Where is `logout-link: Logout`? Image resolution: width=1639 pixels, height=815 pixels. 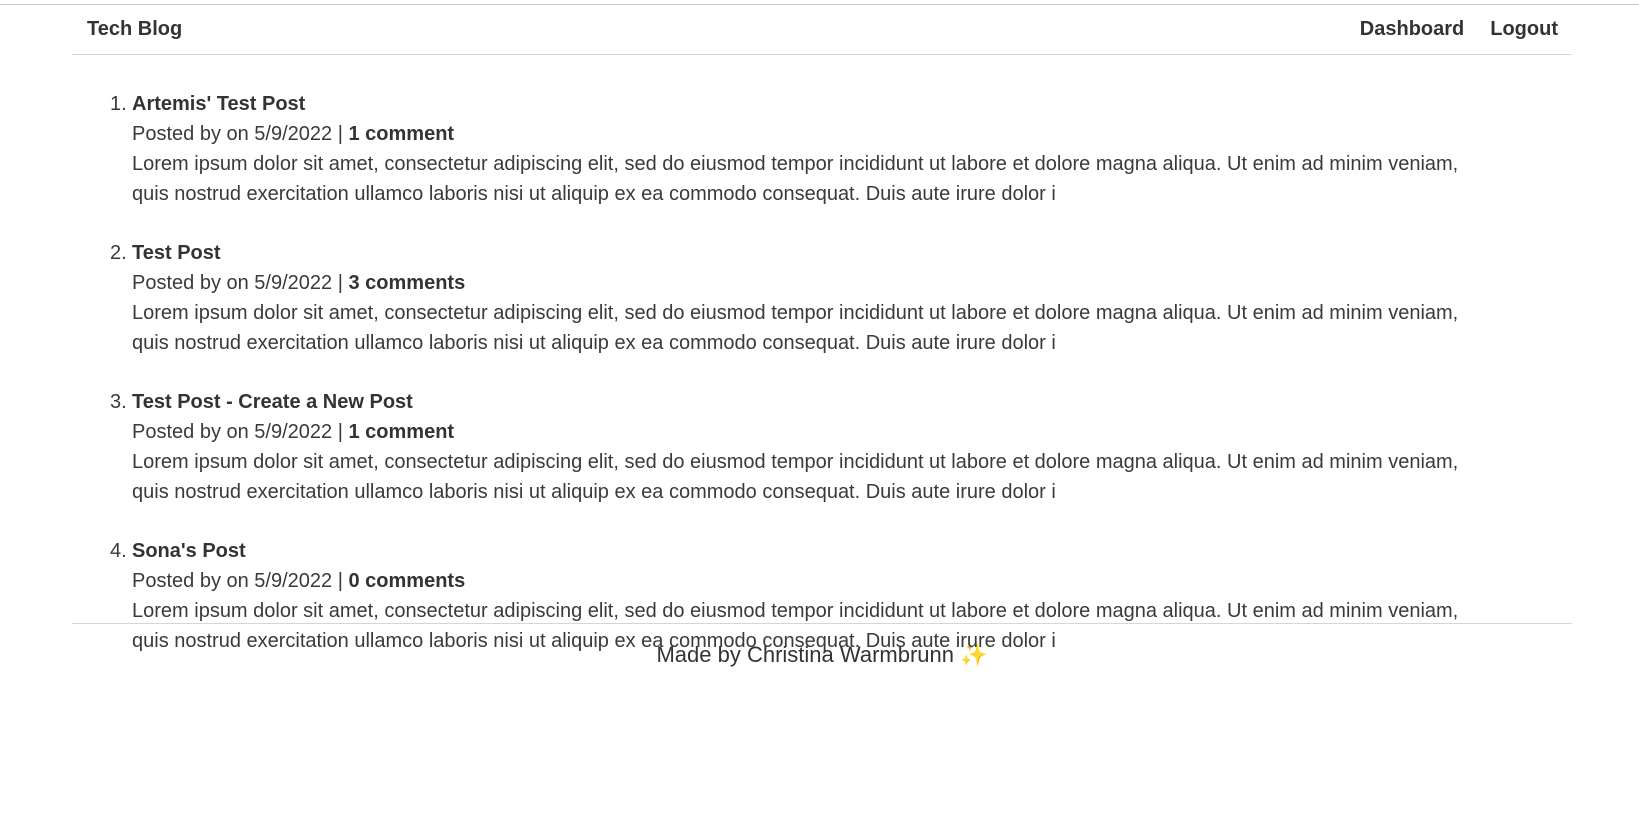
logout-link: Logout is located at coordinates (1524, 29).